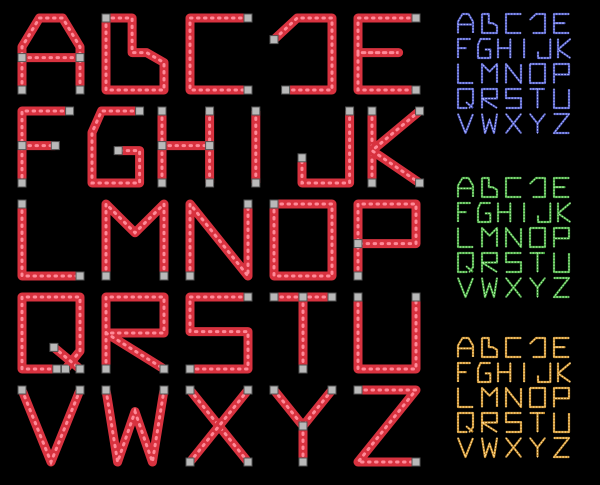 Image resolution: width=600 pixels, height=485 pixels. What do you see at coordinates (513, 98) in the screenshot?
I see `letter-s-blue: S` at bounding box center [513, 98].